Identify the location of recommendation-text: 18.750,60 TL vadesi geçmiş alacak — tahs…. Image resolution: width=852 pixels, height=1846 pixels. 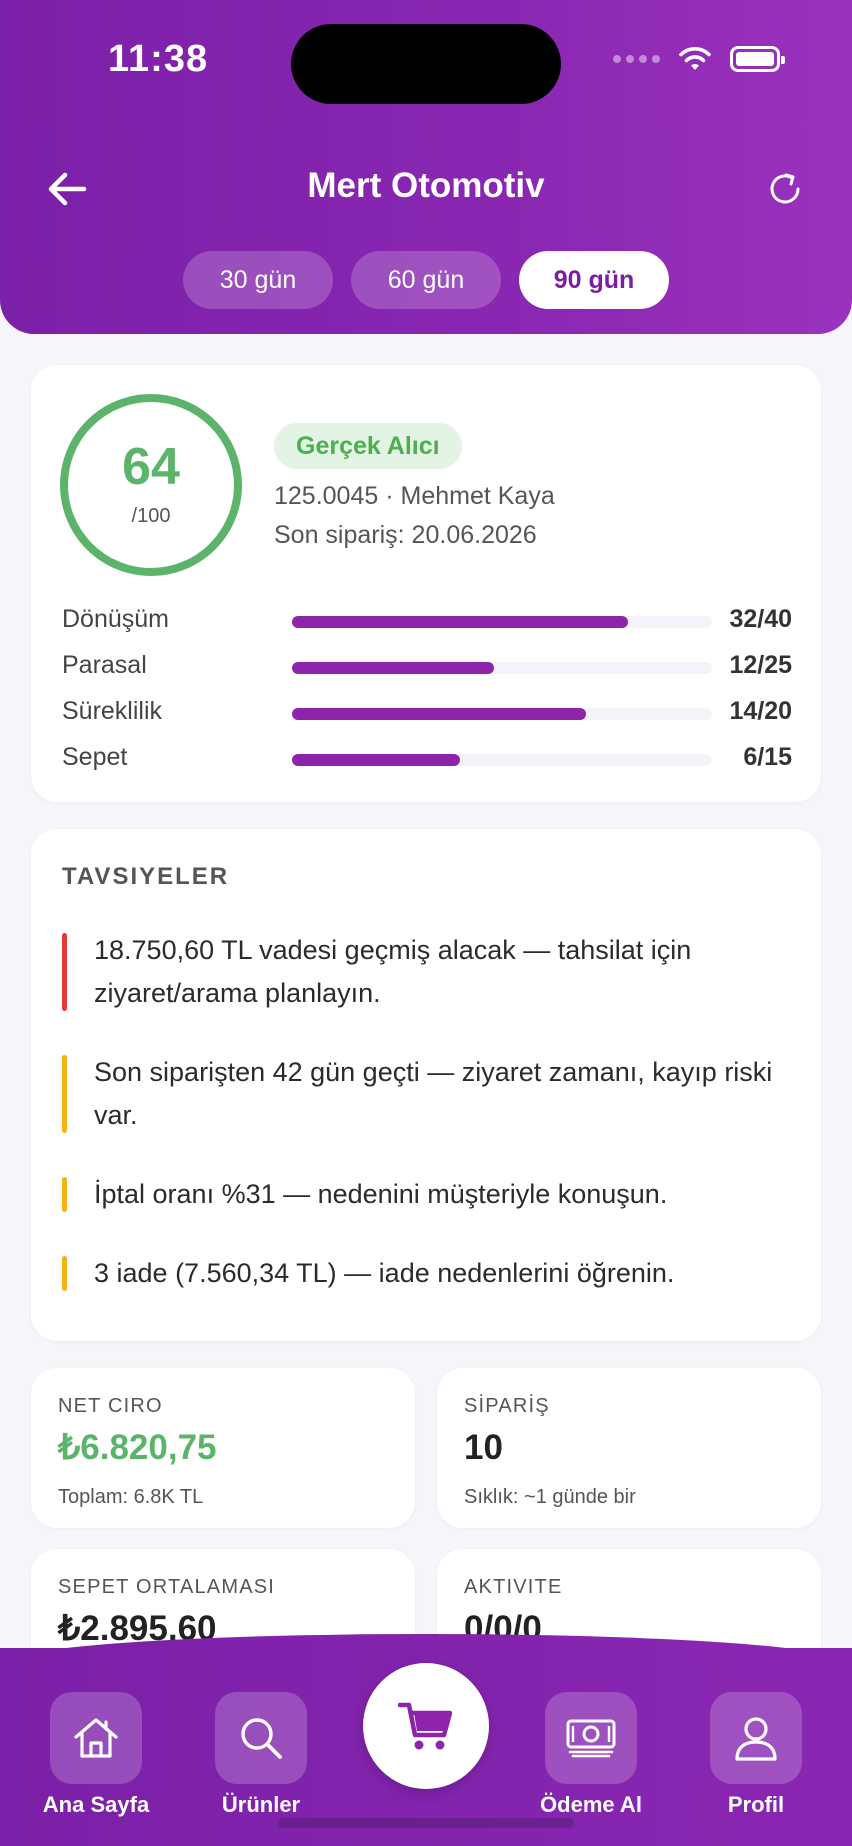
(393, 971).